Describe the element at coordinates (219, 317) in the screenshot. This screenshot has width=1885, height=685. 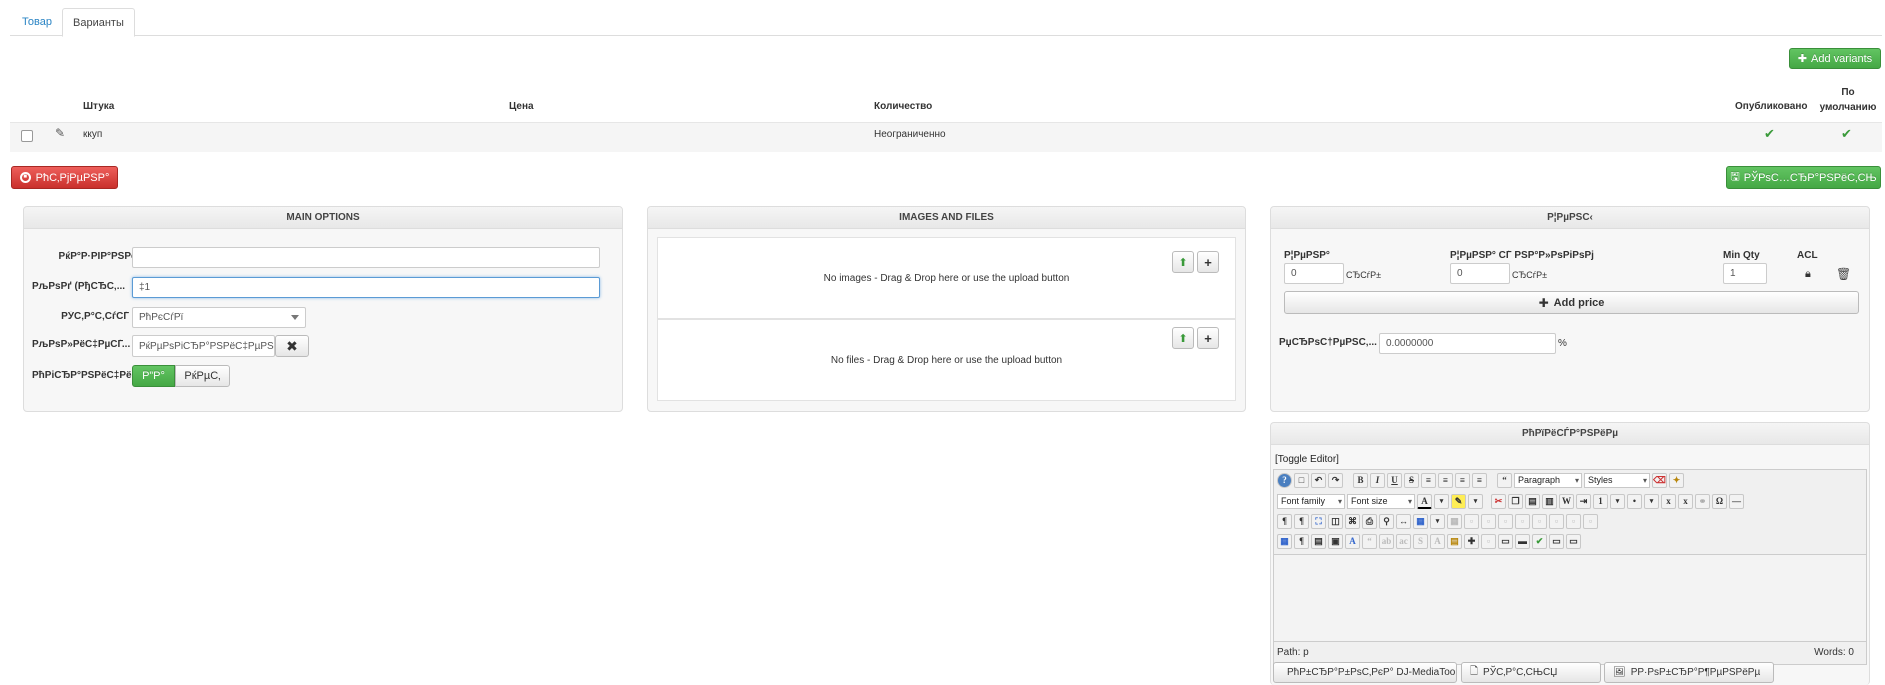
I see `status-select: РћРєСѓРї` at that location.